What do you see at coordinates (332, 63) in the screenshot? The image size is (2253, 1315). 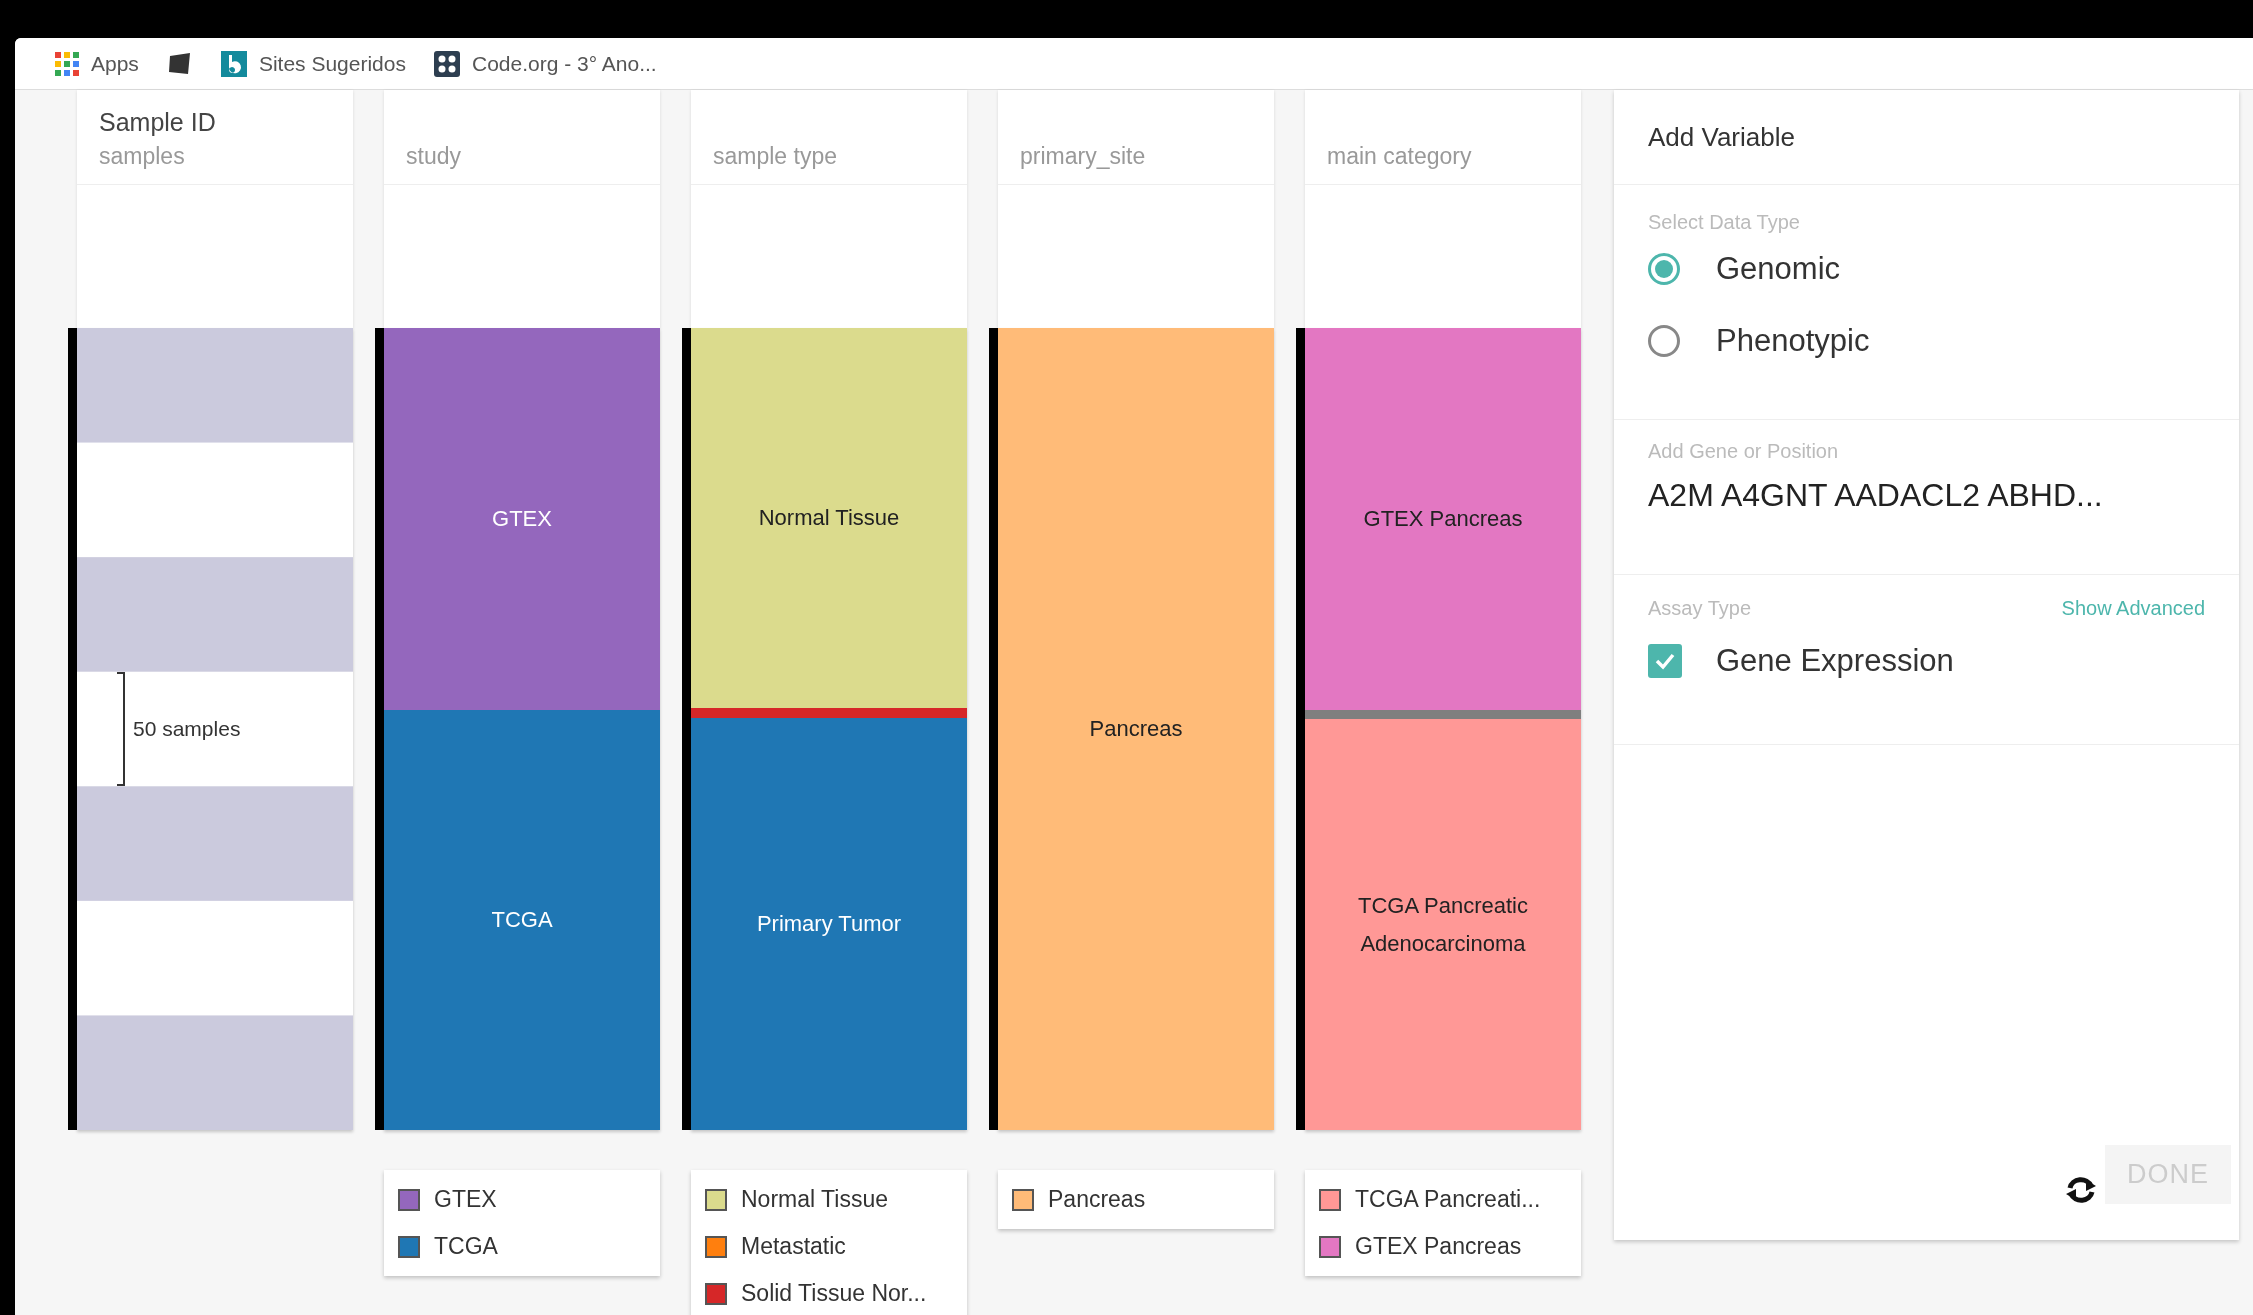 I see `bookmark-link: Sites Sugeridos` at bounding box center [332, 63].